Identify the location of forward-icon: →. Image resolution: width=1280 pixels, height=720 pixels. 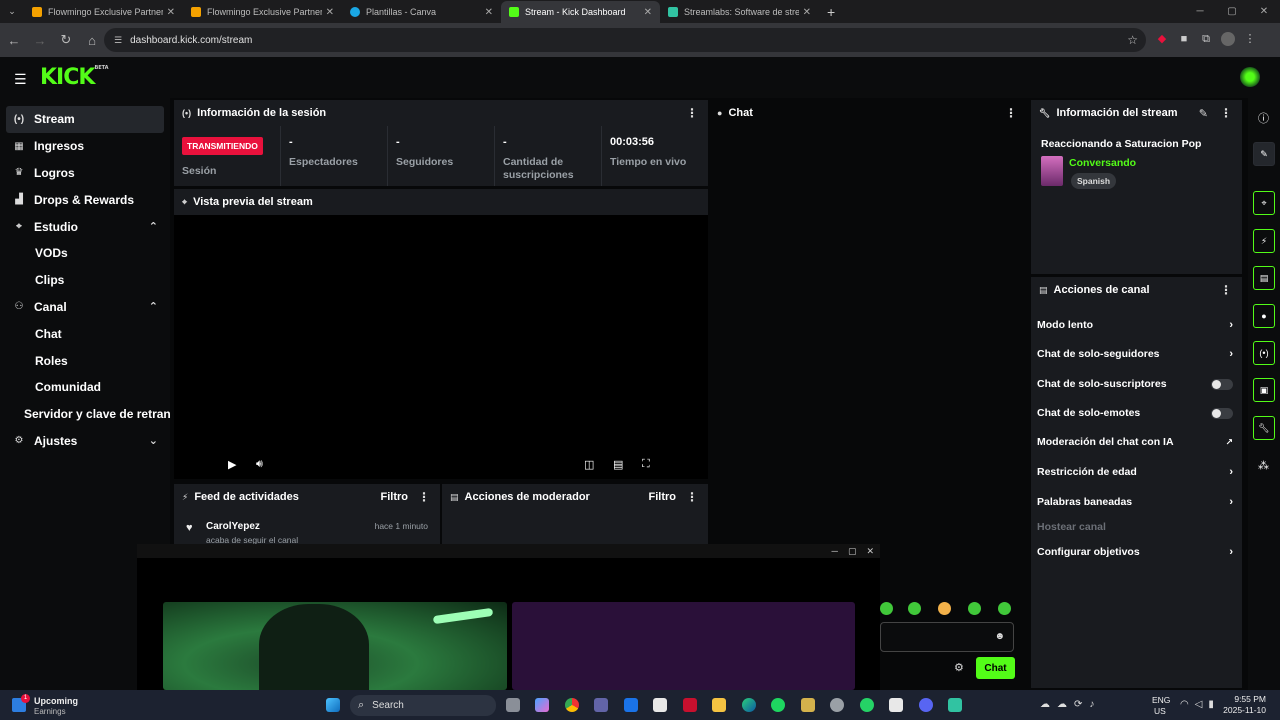
(40, 40).